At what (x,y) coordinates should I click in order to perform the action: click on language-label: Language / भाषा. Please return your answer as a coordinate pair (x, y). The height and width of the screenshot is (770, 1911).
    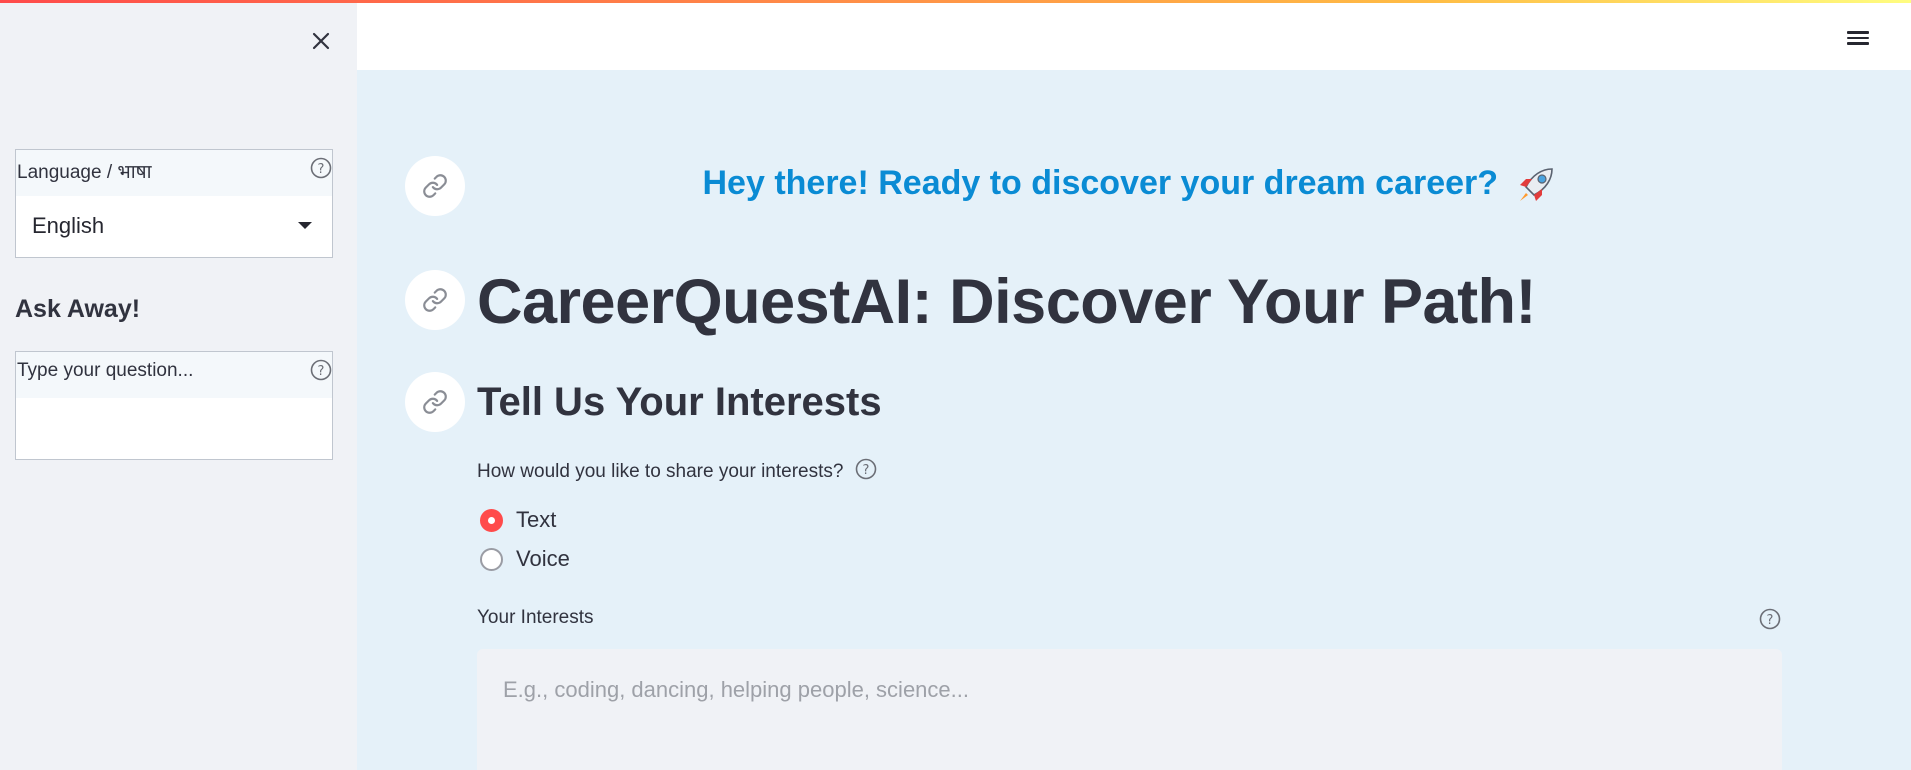
    Looking at the image, I should click on (84, 172).